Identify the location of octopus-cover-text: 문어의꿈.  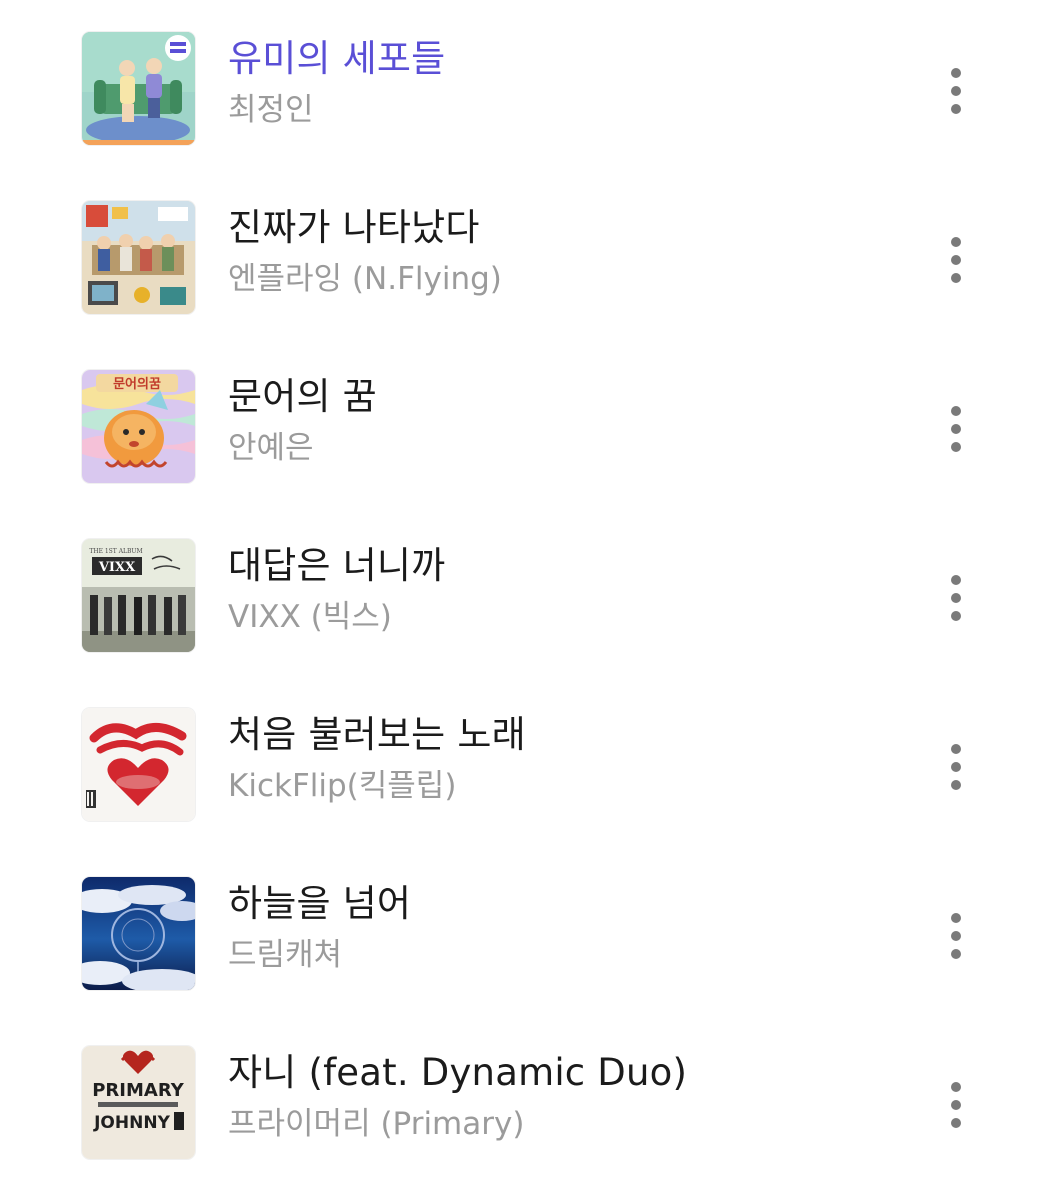
(137, 384).